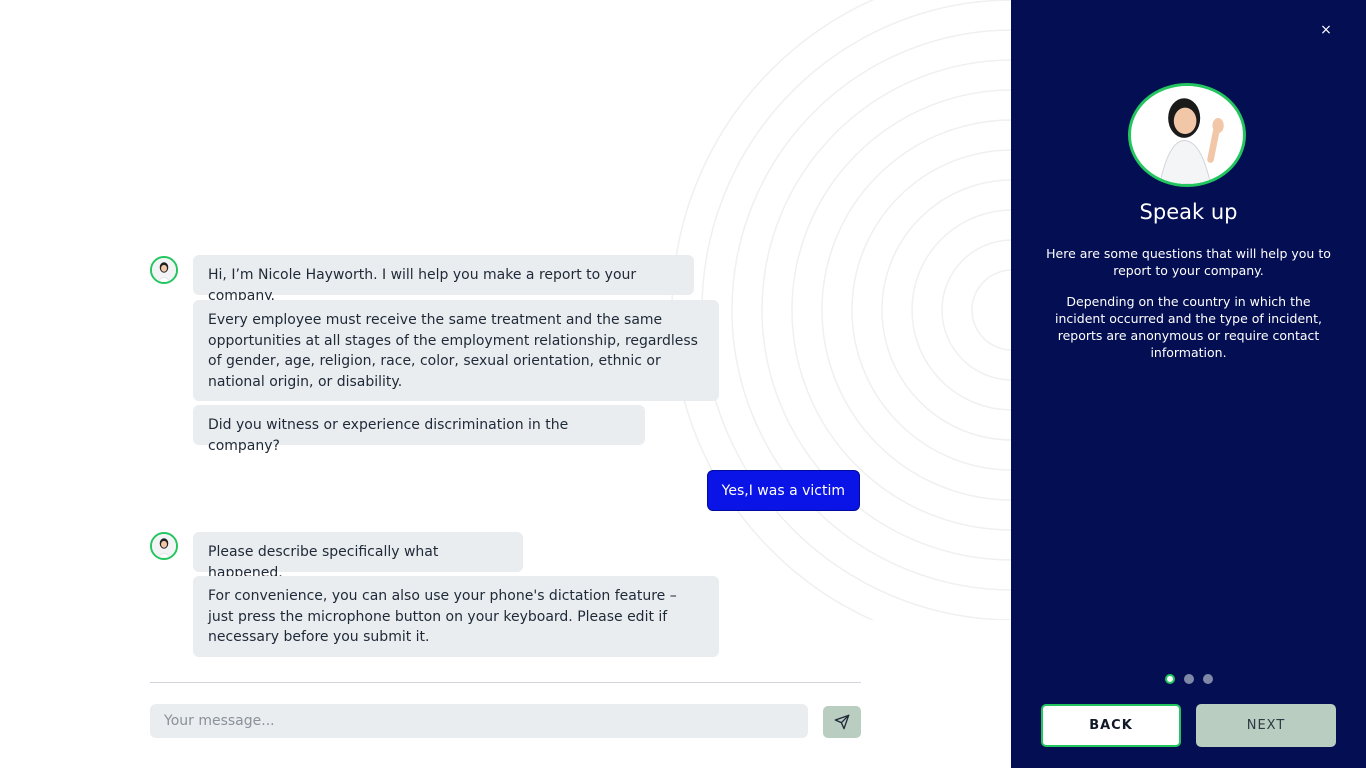 Image resolution: width=1366 pixels, height=768 pixels. What do you see at coordinates (1188, 212) in the screenshot?
I see `panel-title: Speak up` at bounding box center [1188, 212].